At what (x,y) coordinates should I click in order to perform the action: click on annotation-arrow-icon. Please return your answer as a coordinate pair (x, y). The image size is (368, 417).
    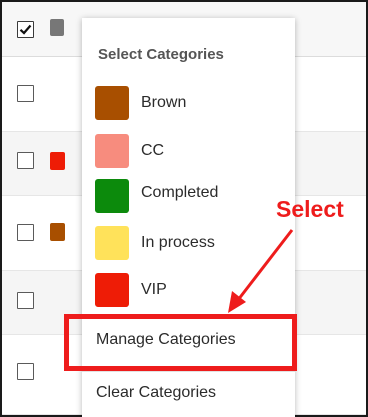
    Looking at the image, I should click on (261, 271).